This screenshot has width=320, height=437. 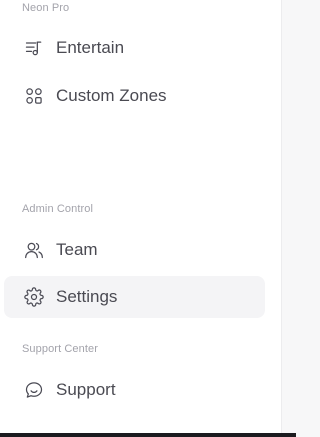 What do you see at coordinates (57, 209) in the screenshot?
I see `section-label-admin-control: Admin Control` at bounding box center [57, 209].